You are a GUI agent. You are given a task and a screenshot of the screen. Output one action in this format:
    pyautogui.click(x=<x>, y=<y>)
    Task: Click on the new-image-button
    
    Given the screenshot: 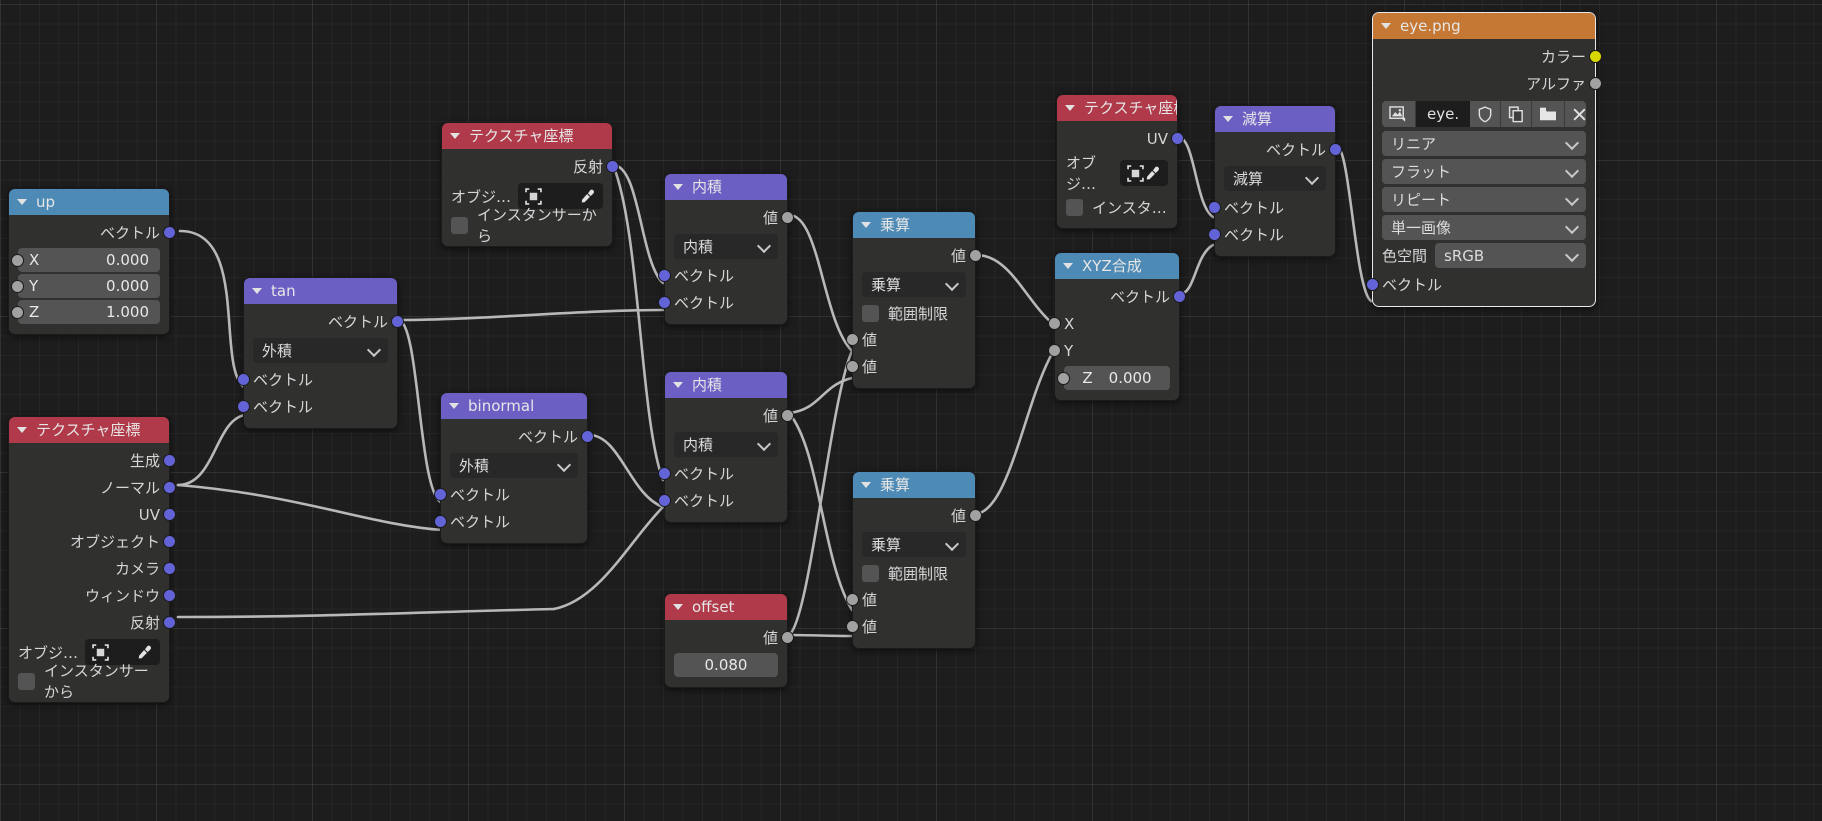 What is the action you would take?
    pyautogui.click(x=1517, y=114)
    